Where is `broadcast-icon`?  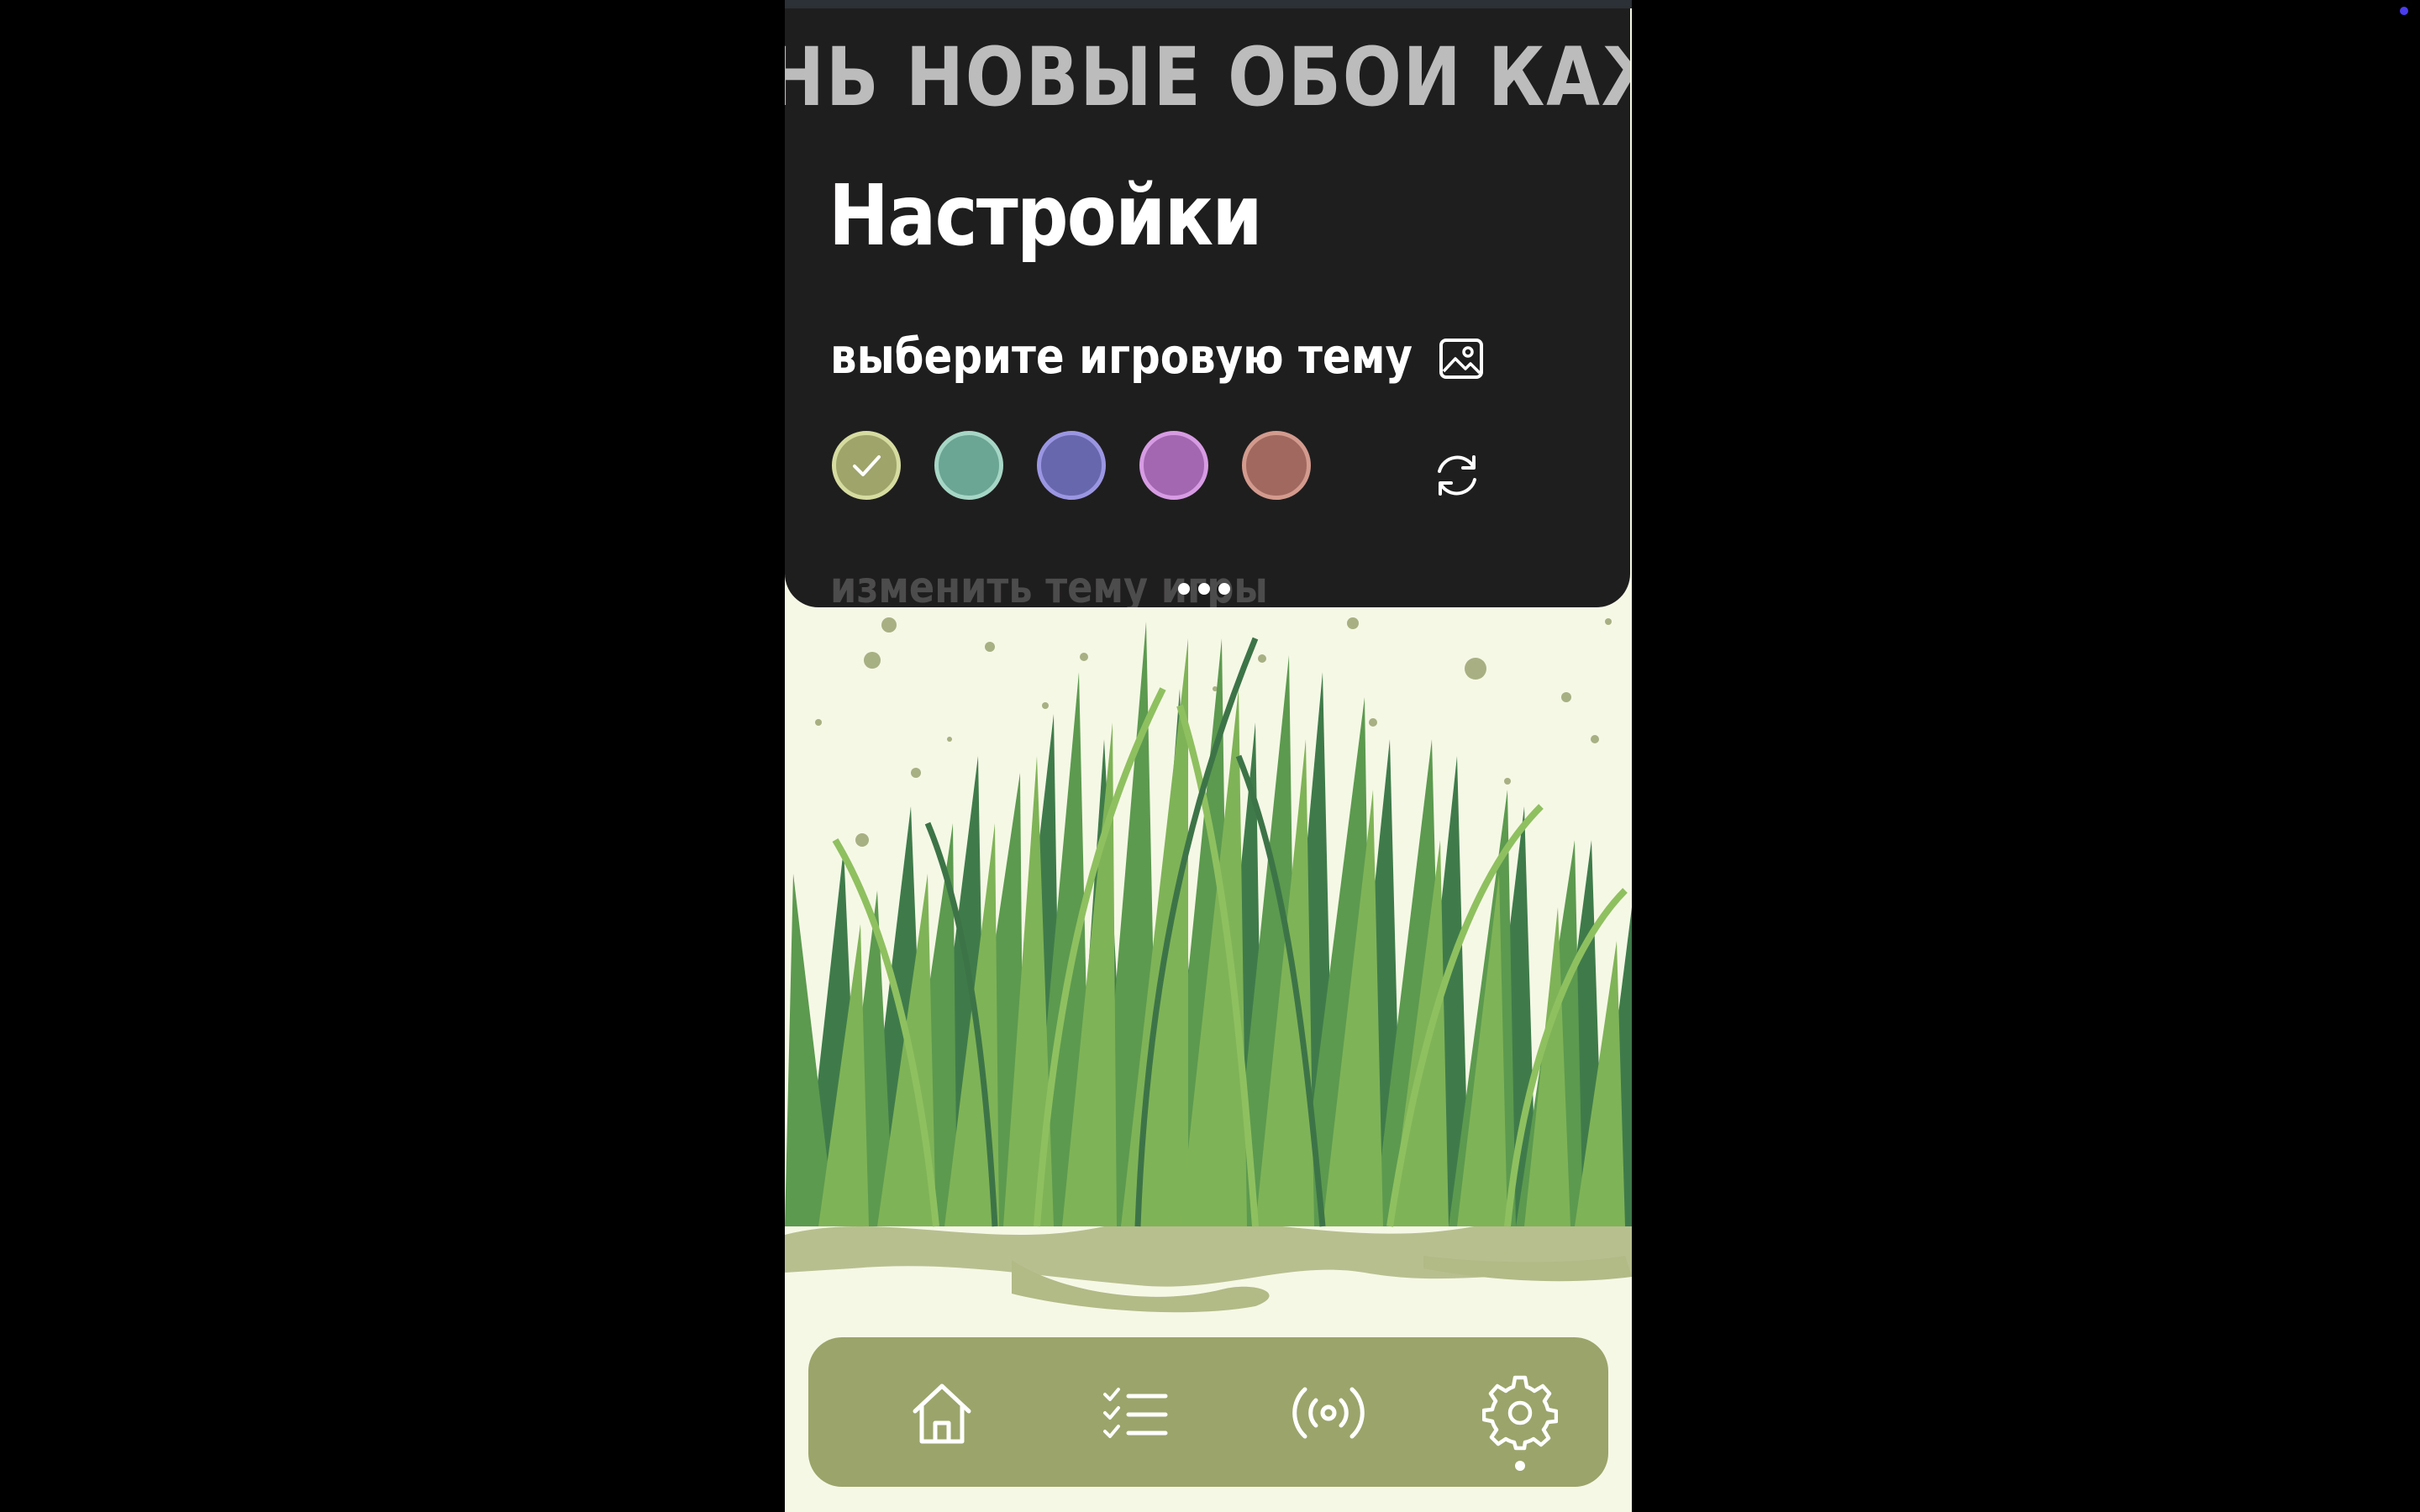 broadcast-icon is located at coordinates (1328, 1413).